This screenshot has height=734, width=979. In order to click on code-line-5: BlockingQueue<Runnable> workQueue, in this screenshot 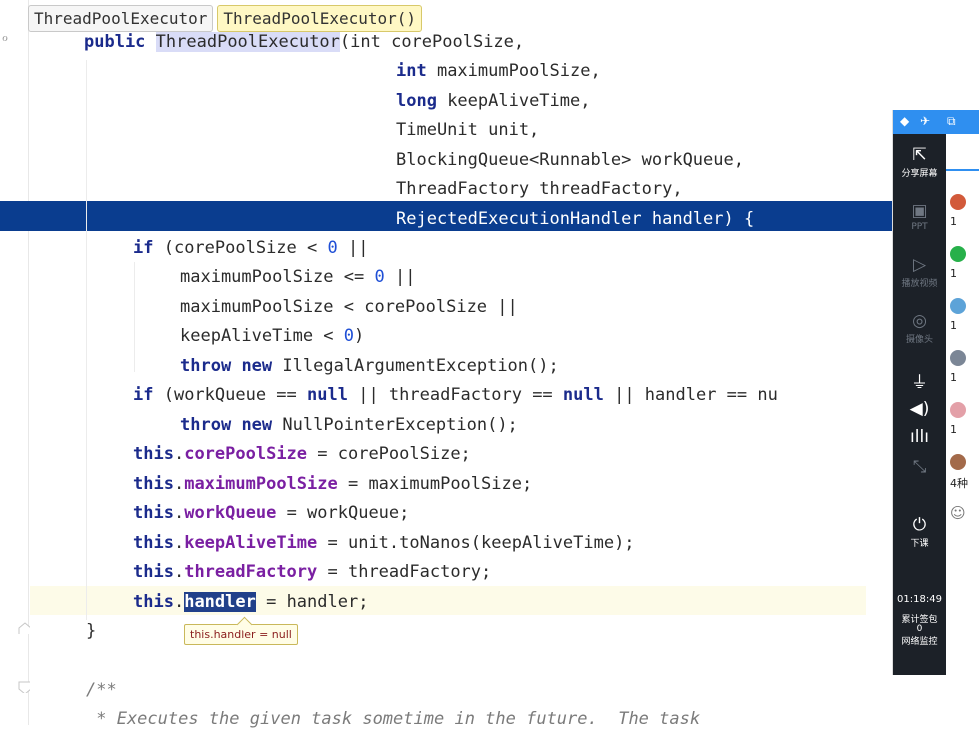, I will do `click(570, 160)`.